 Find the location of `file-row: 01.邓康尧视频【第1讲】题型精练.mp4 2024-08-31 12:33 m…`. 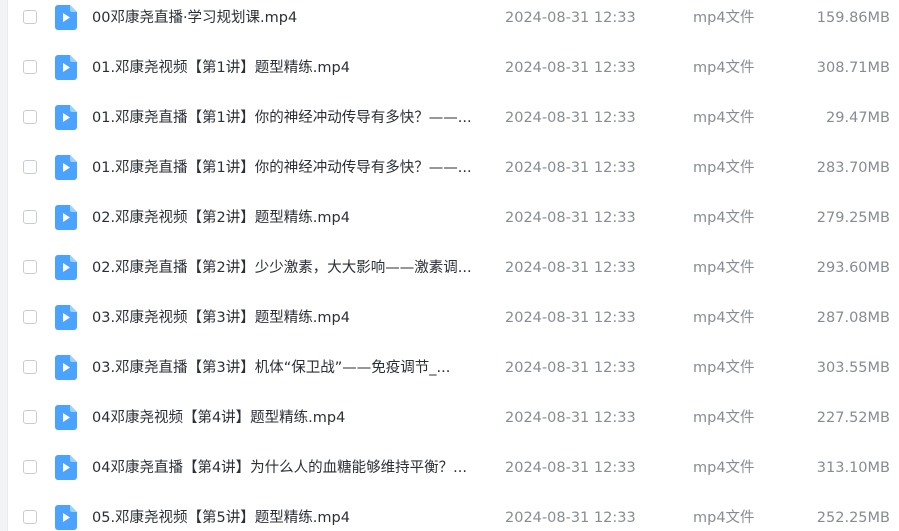

file-row: 01.邓康尧视频【第1讲】题型精练.mp4 2024-08-31 12:33 m… is located at coordinates (453, 68).